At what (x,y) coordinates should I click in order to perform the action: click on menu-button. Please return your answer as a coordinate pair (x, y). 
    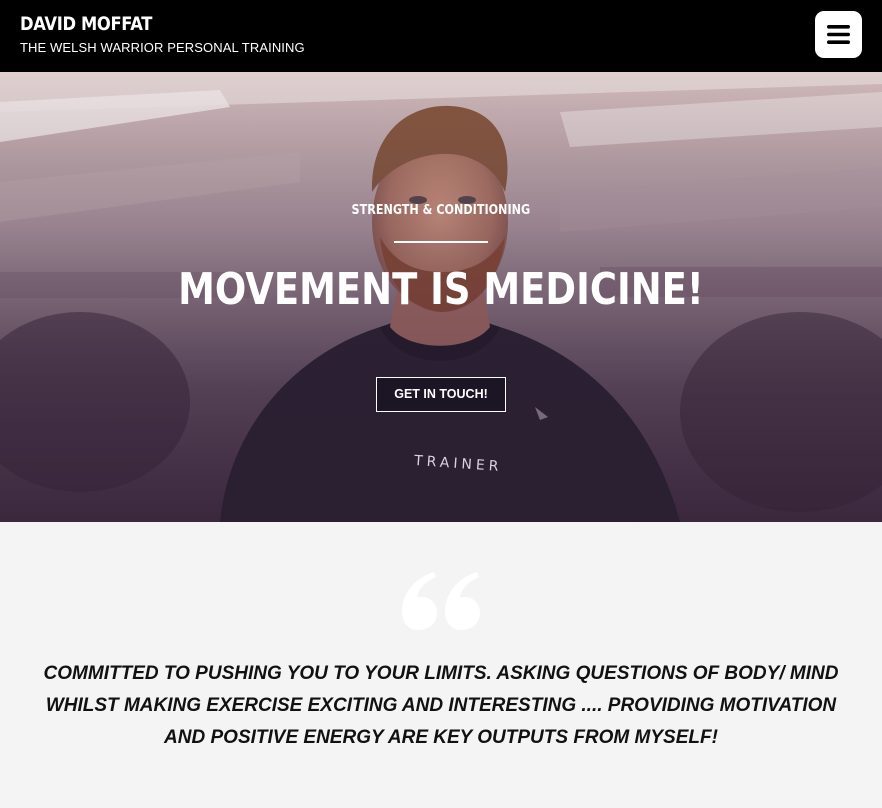
    Looking at the image, I should click on (838, 34).